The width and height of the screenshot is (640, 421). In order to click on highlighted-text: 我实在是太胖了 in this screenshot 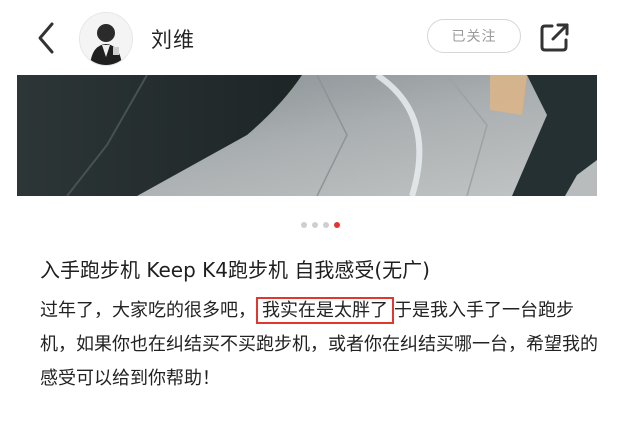, I will do `click(325, 310)`.